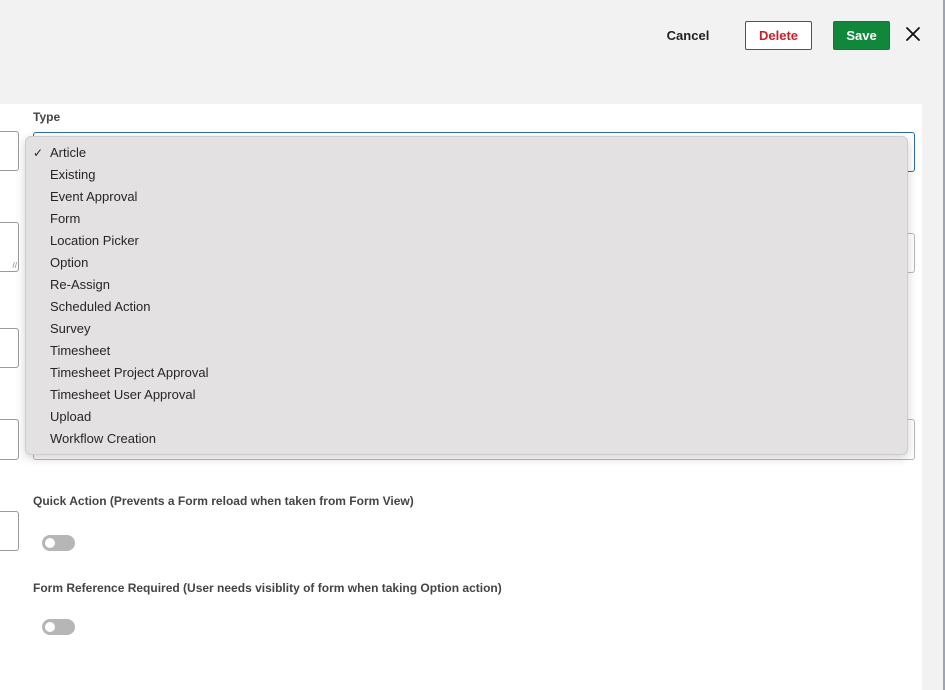  Describe the element at coordinates (47, 117) in the screenshot. I see `type-label: Type` at that location.